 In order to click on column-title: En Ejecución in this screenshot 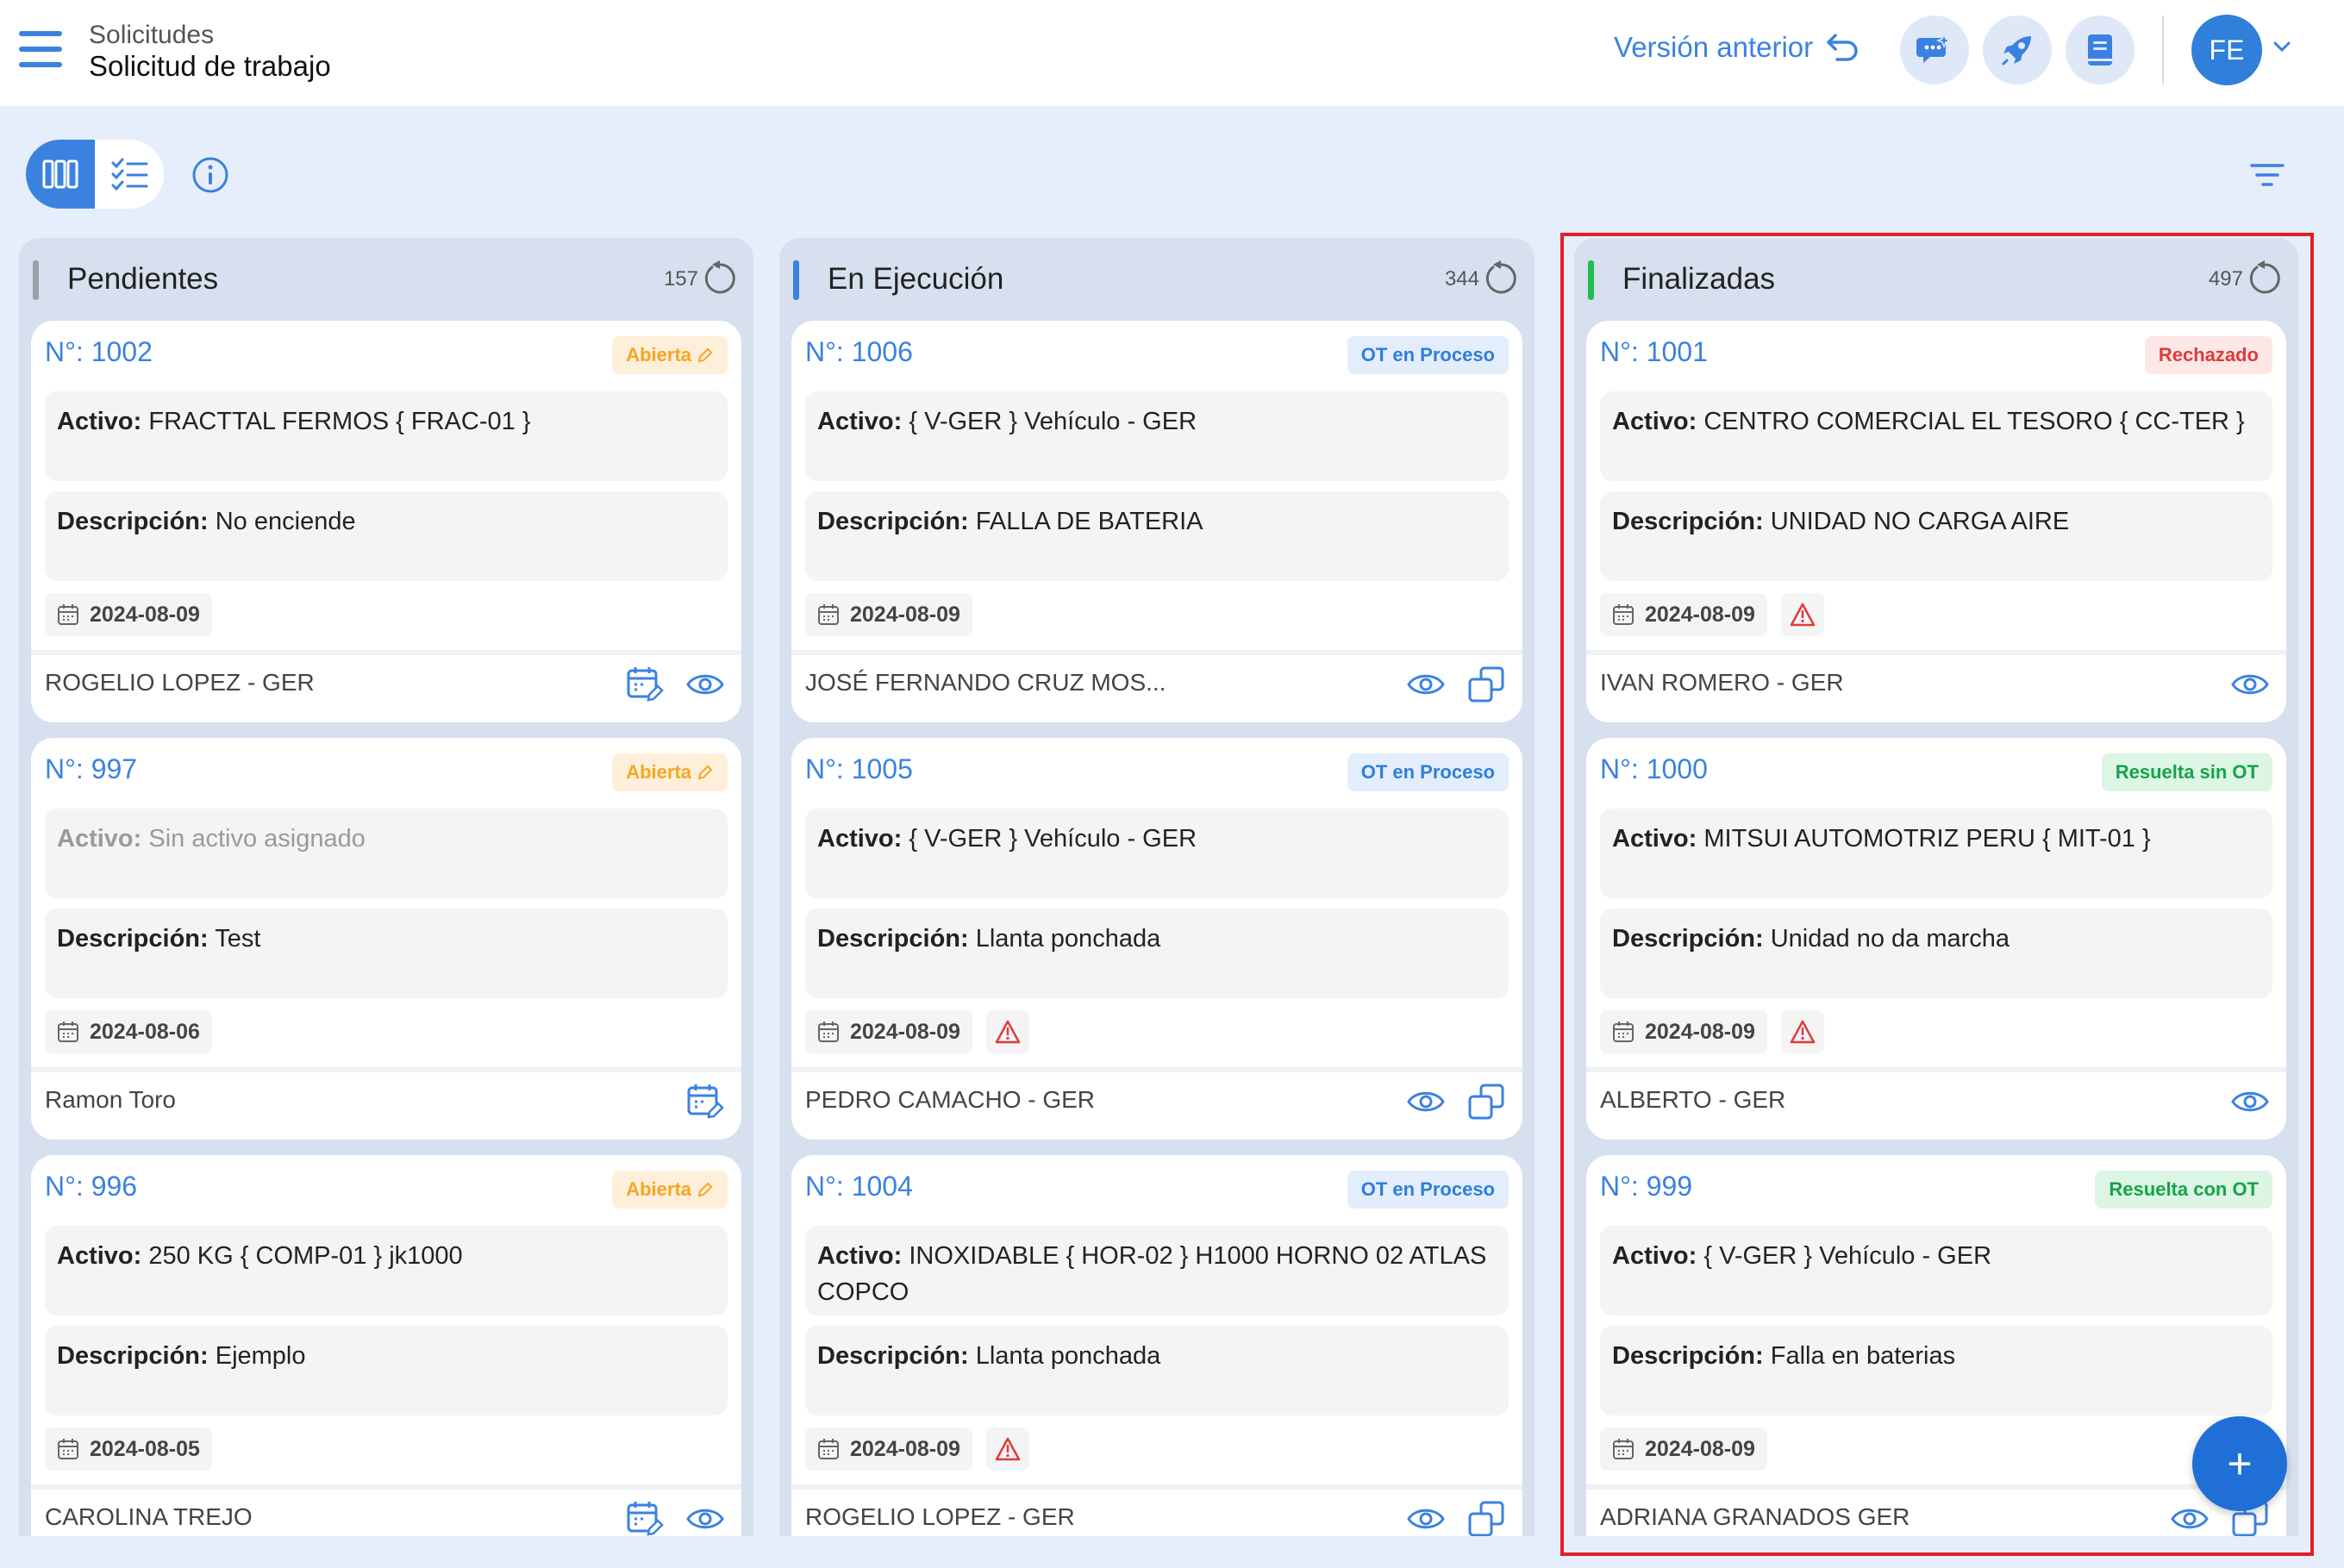, I will do `click(916, 279)`.